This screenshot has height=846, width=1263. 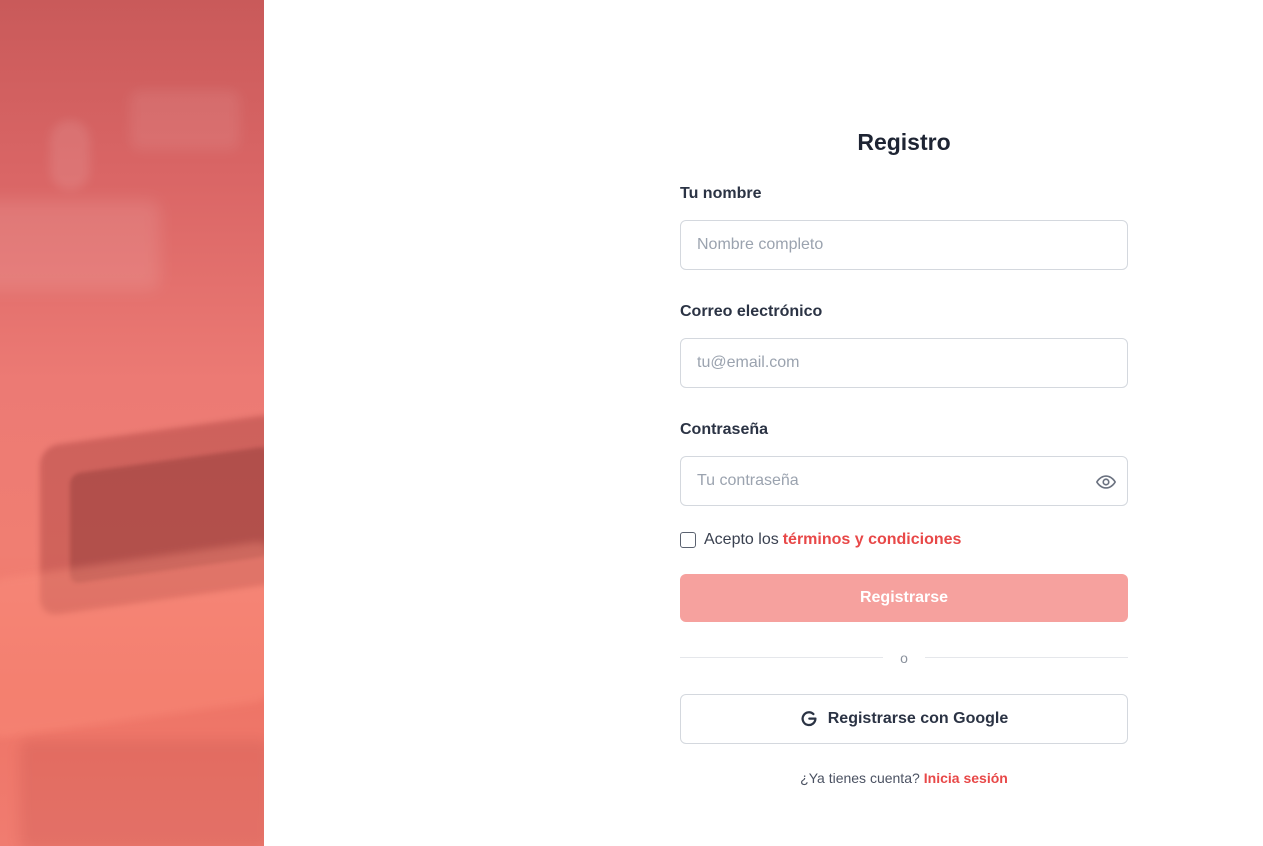 I want to click on or-divider: o, so click(x=904, y=658).